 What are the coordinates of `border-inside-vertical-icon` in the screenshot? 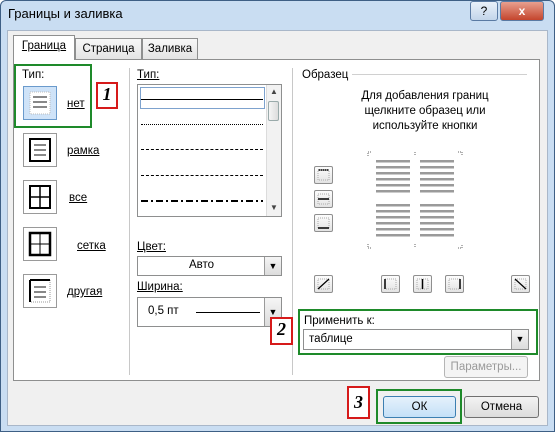 It's located at (422, 284).